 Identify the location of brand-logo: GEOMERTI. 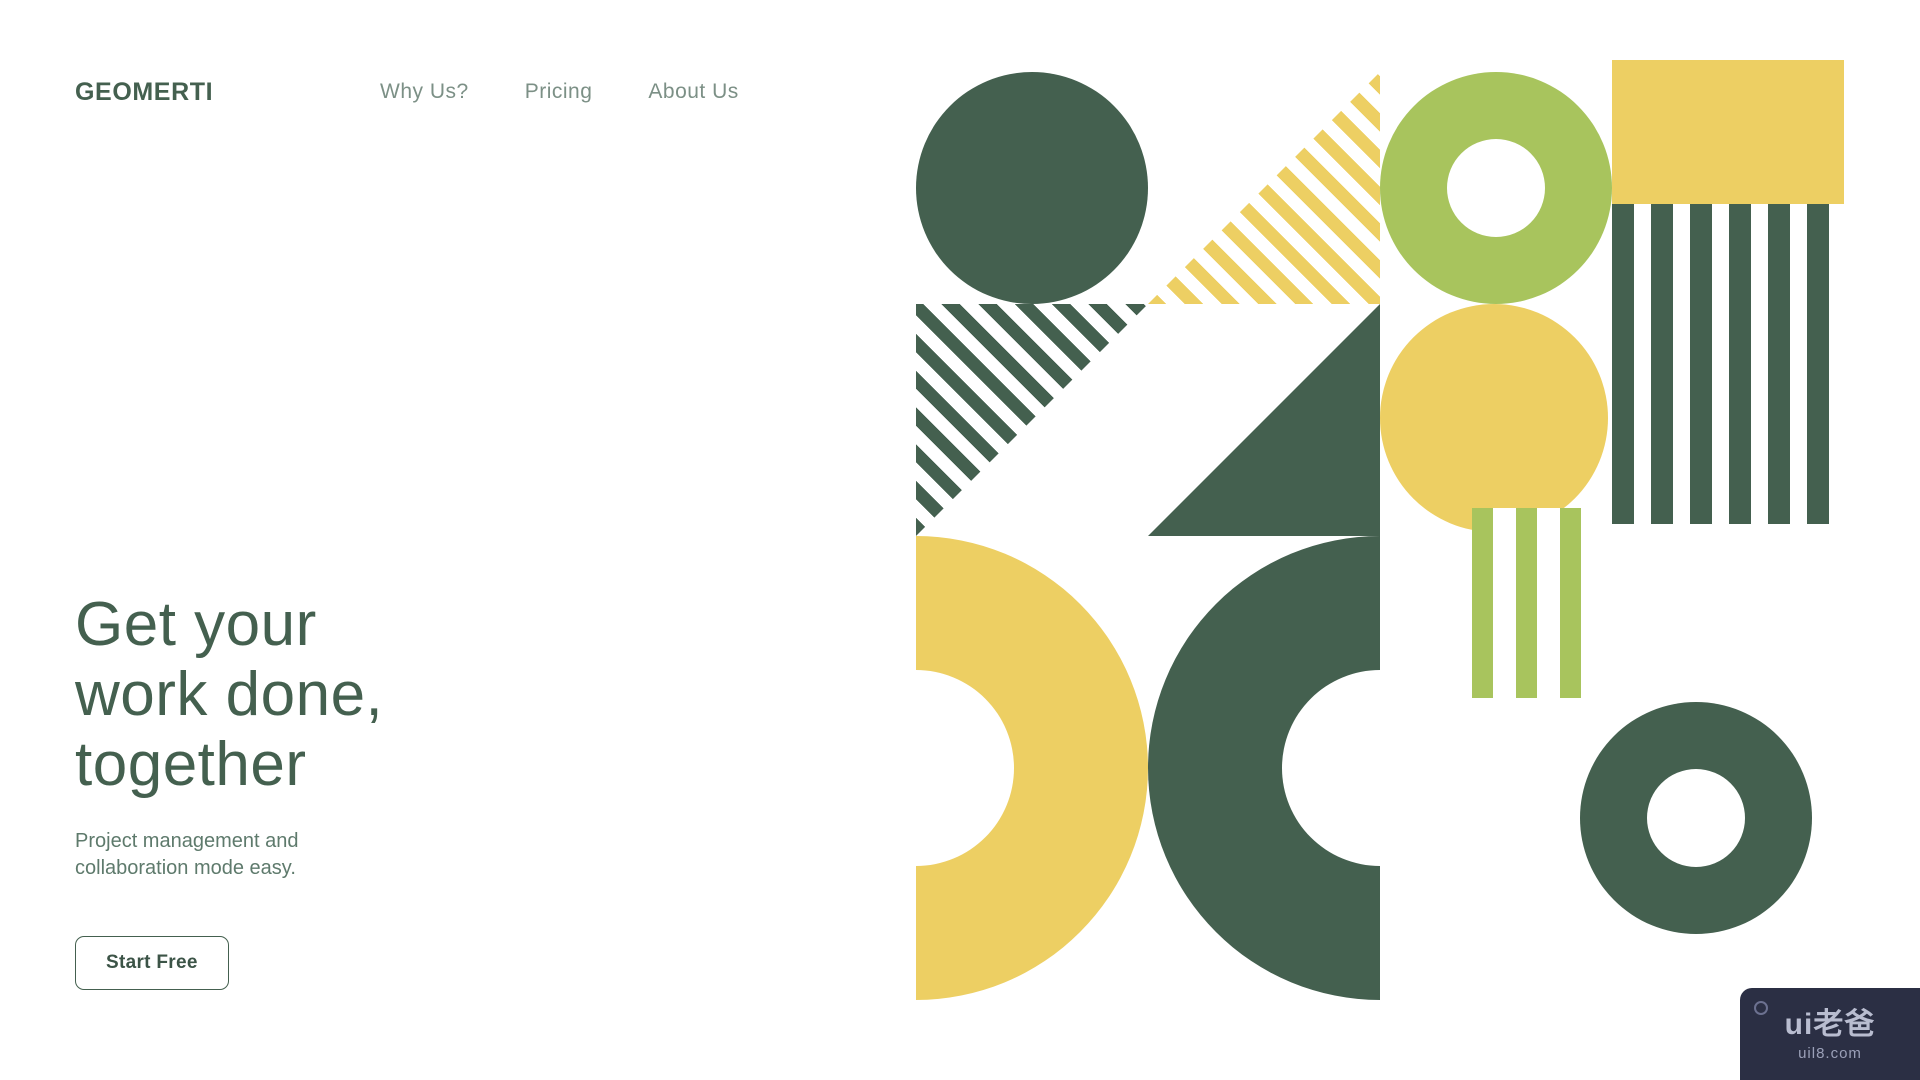
(144, 92).